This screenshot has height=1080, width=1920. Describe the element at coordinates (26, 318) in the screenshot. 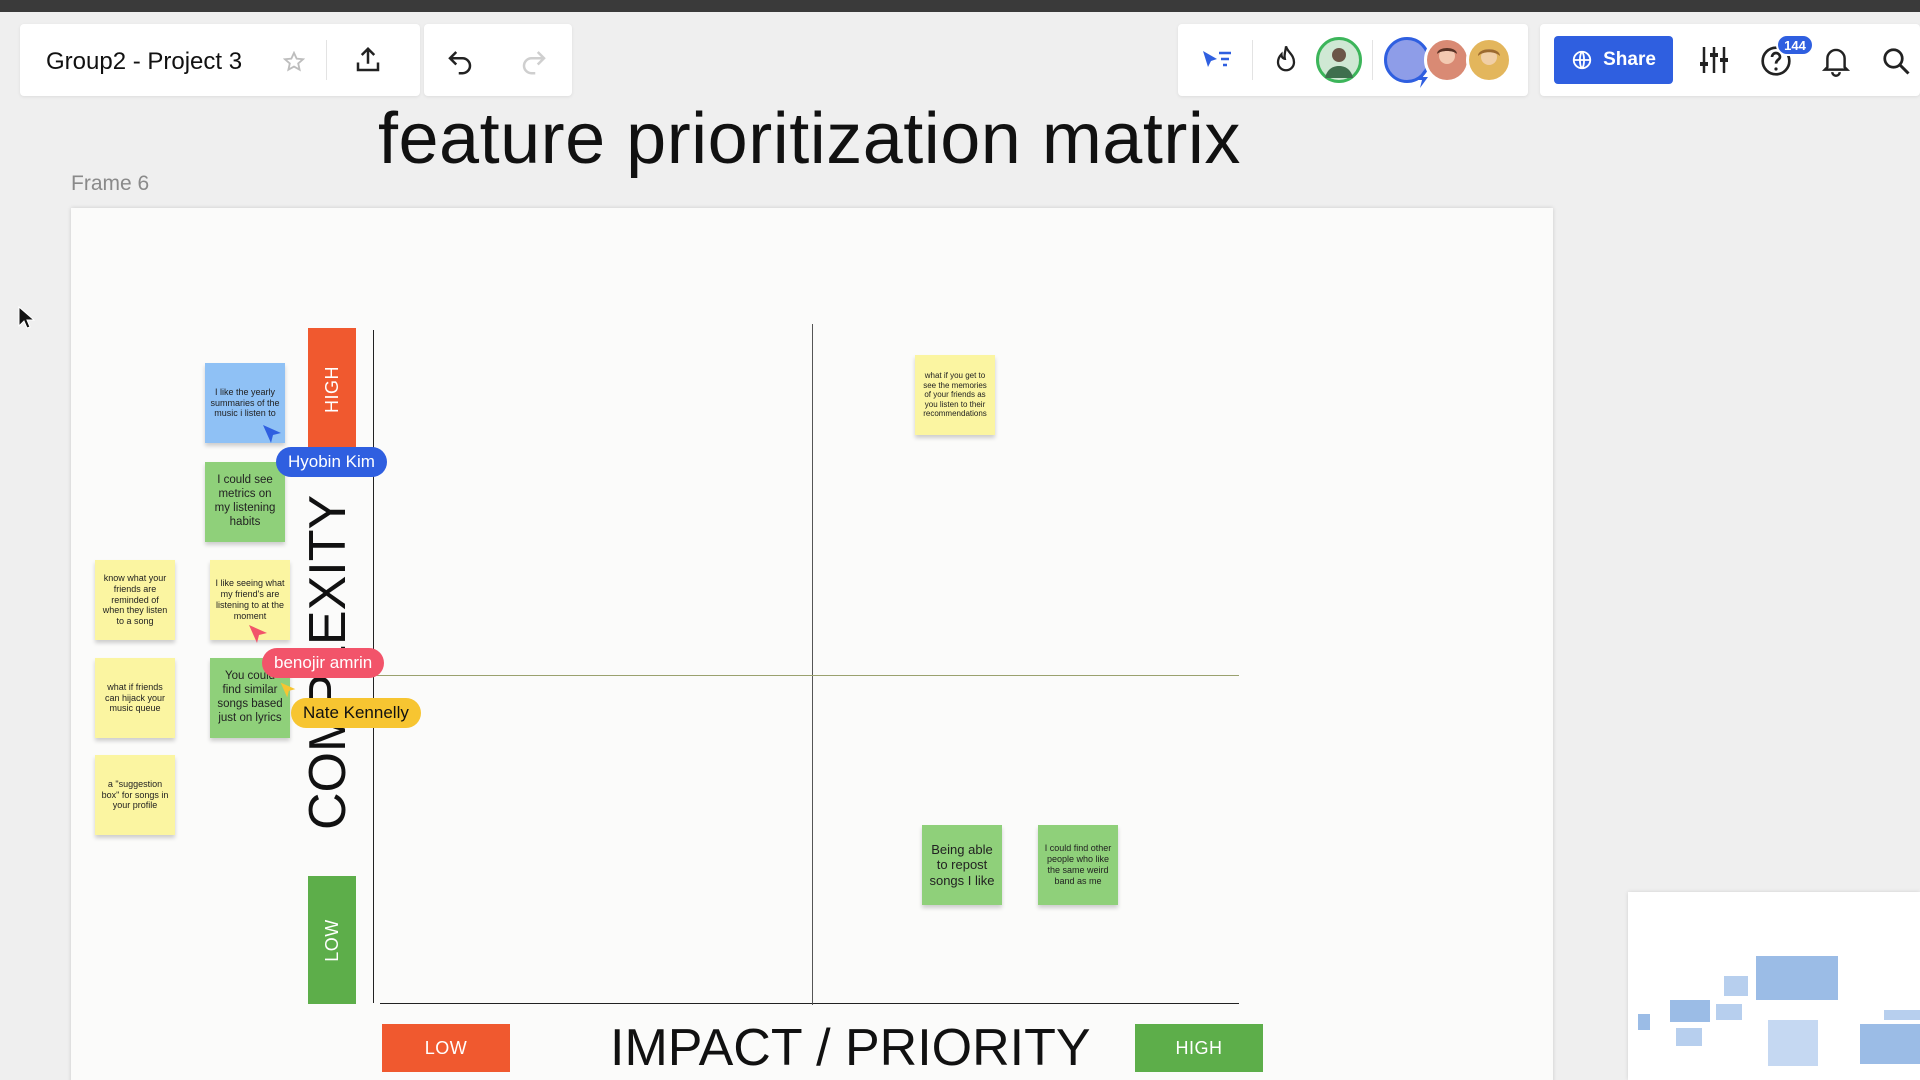

I see `mouse-cursor-icon` at that location.